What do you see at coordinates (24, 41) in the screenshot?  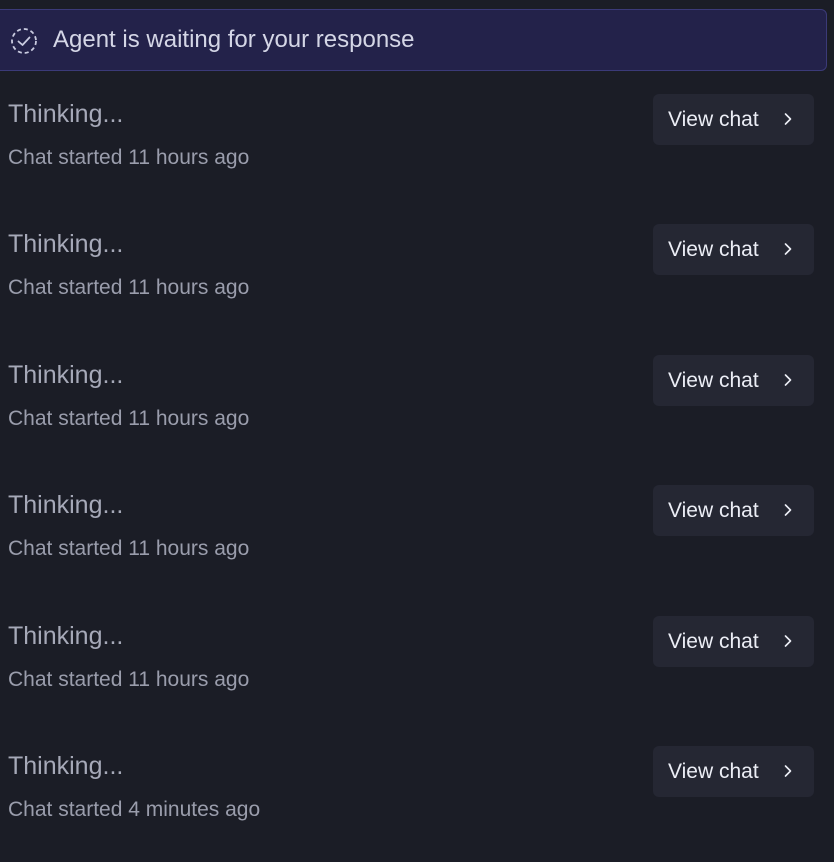 I see `dashed-check-circle-icon` at bounding box center [24, 41].